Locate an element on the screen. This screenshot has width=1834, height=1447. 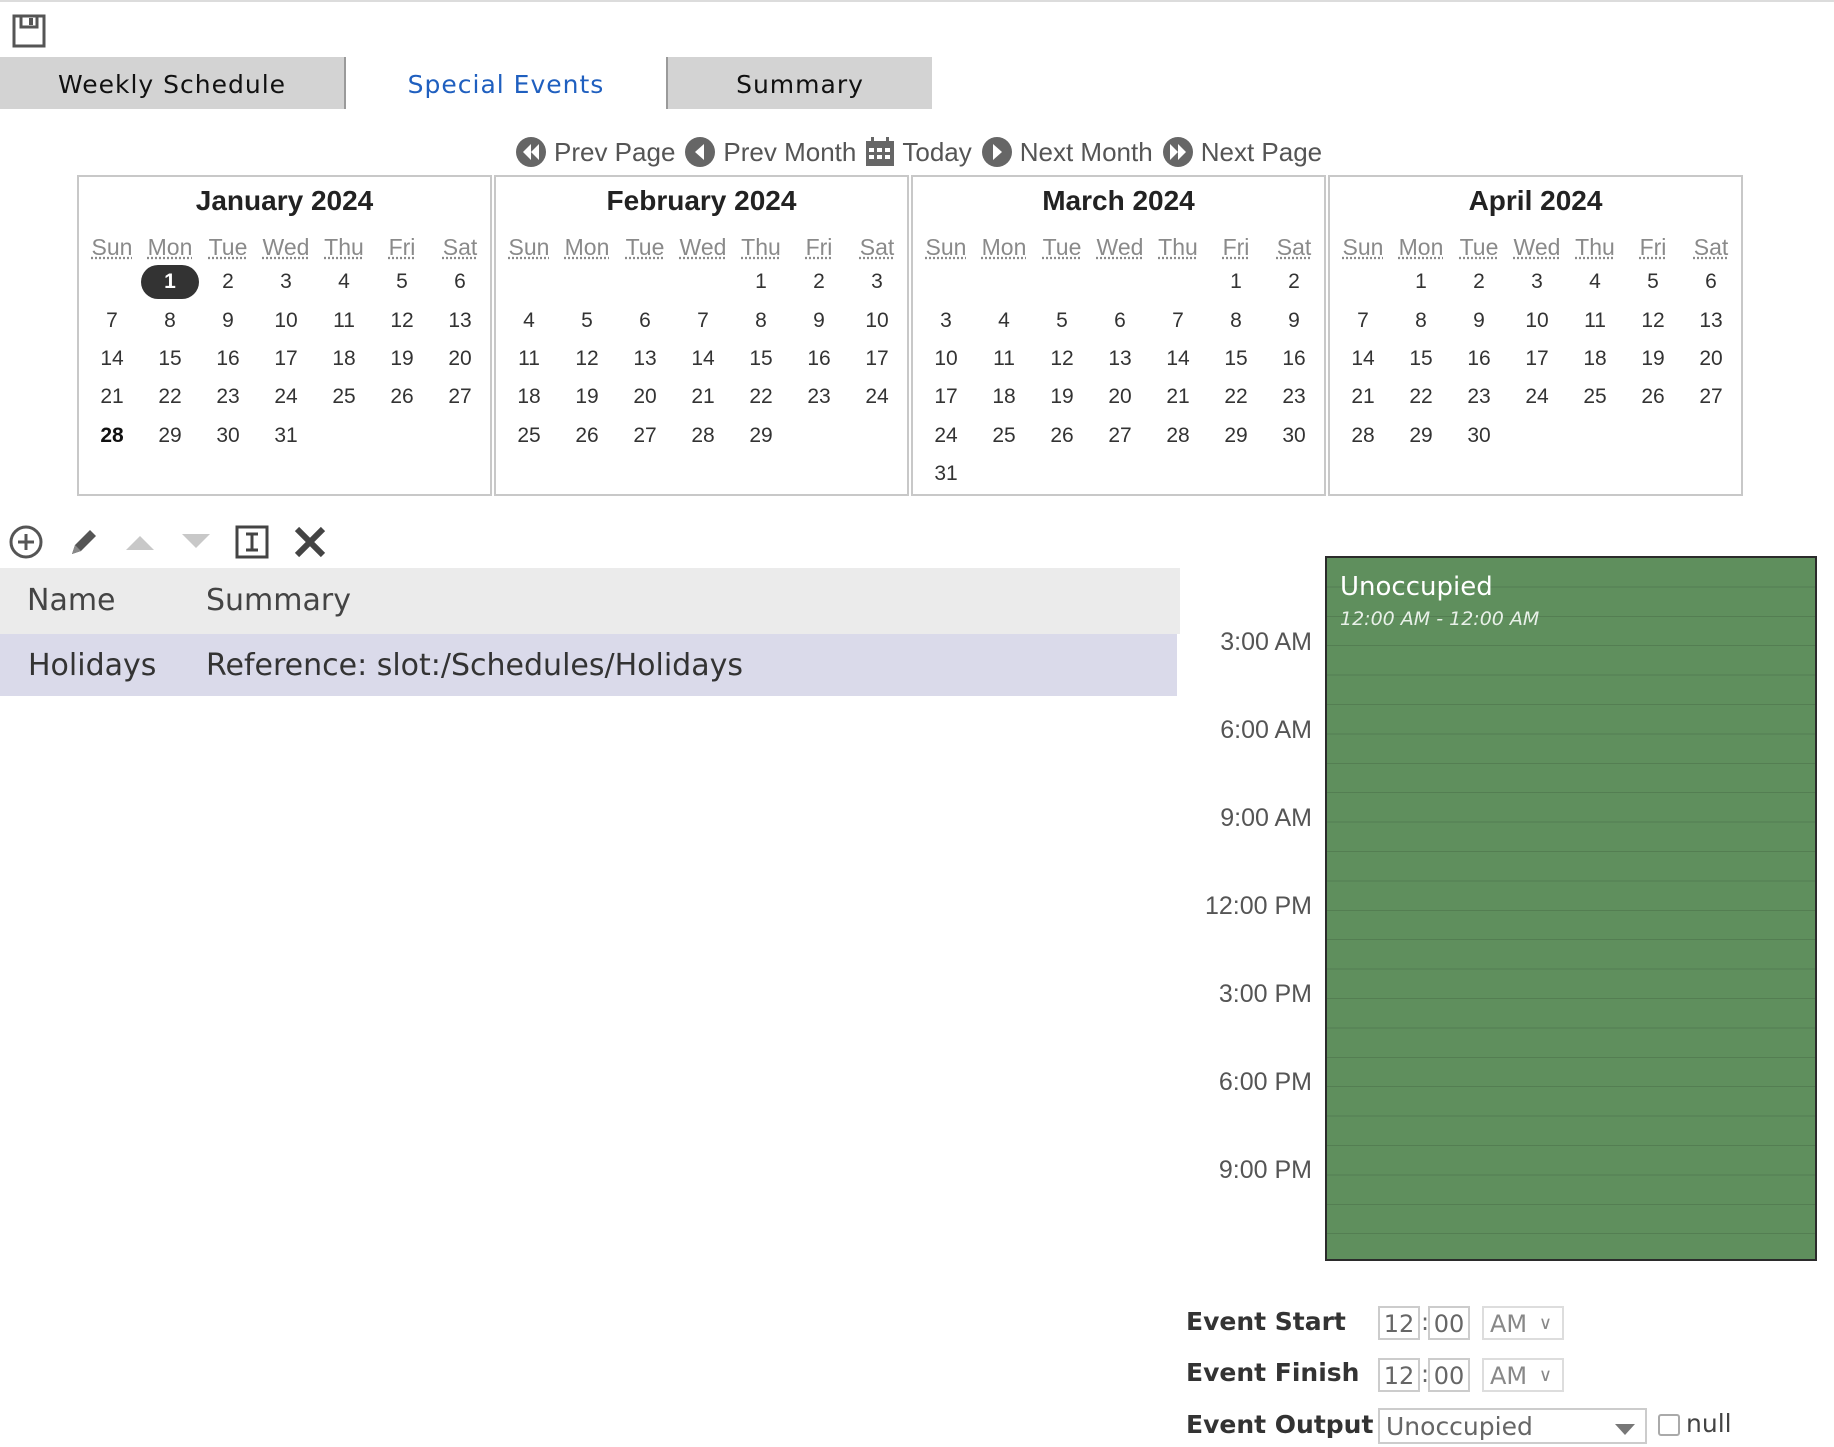
day-timeline: Unoccupied 12:00 AM - 12:00 AM is located at coordinates (1571, 908).